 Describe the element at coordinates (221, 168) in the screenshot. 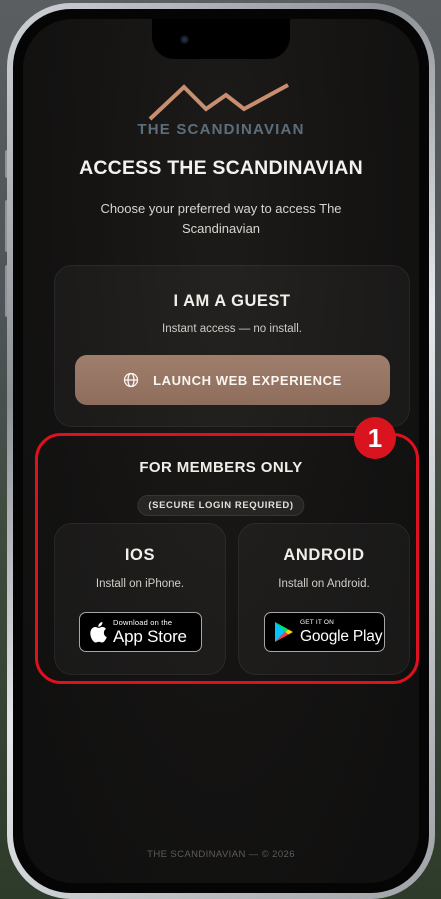

I see `page-title: ACCESS THE SCANDINAVIAN` at that location.